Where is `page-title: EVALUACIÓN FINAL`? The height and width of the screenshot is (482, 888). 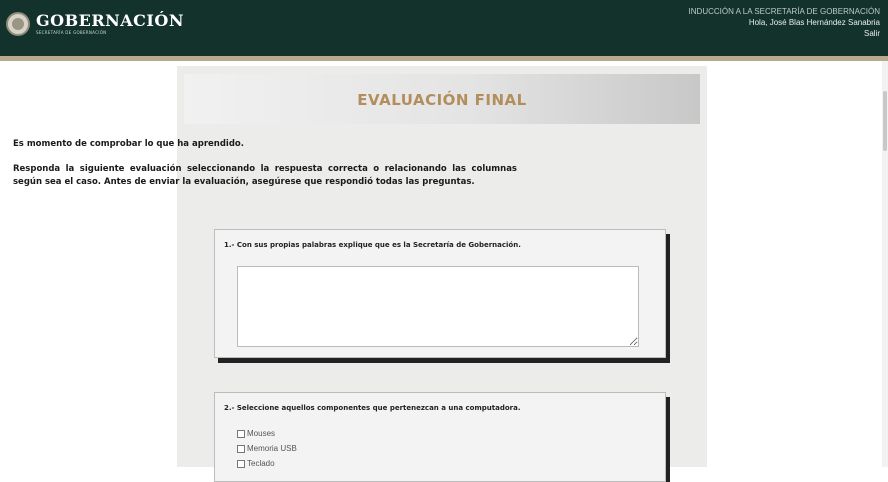 page-title: EVALUACIÓN FINAL is located at coordinates (442, 100).